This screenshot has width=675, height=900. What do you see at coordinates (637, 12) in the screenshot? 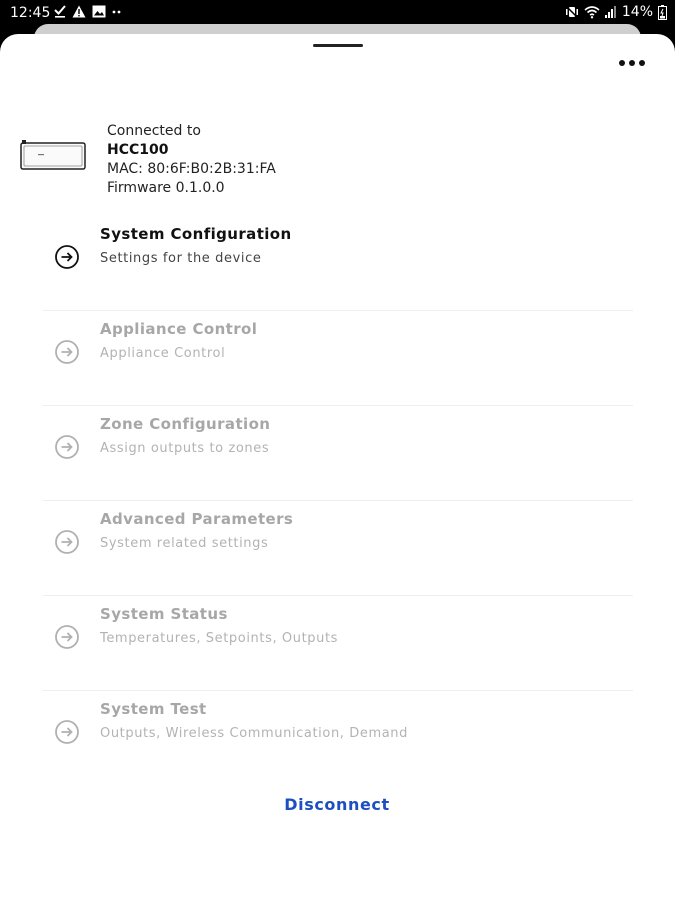
I see `battery-percent: 14%` at bounding box center [637, 12].